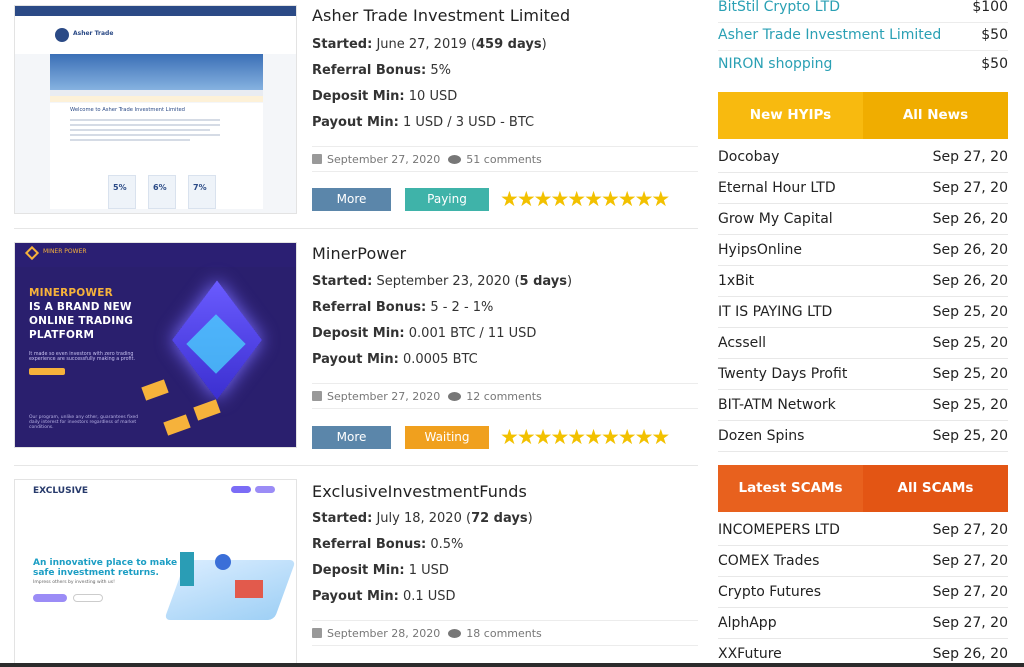  What do you see at coordinates (156, 72) in the screenshot?
I see `thumb-hero` at bounding box center [156, 72].